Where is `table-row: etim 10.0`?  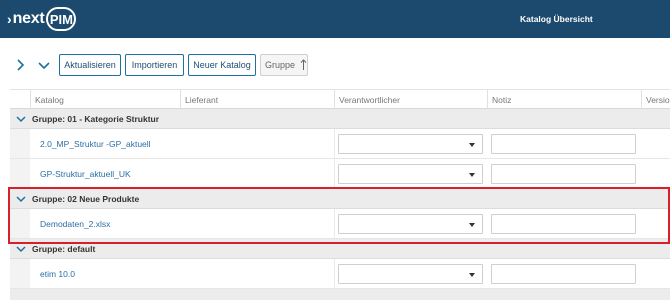 table-row: etim 10.0 is located at coordinates (340, 274).